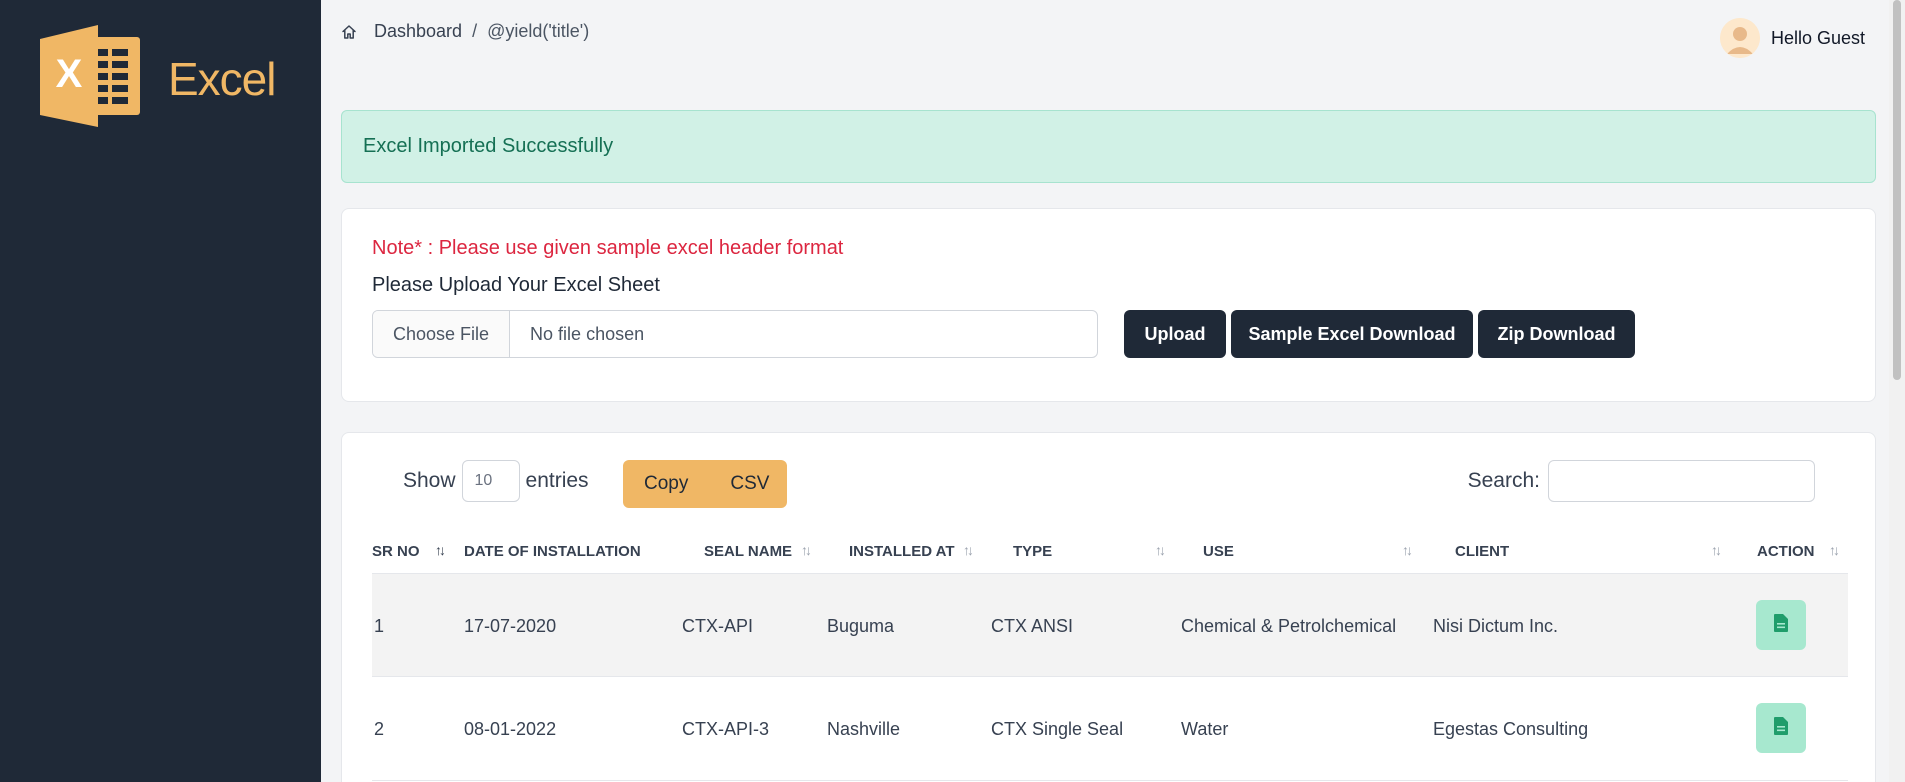  I want to click on column-label: SEAL NAME, so click(748, 551).